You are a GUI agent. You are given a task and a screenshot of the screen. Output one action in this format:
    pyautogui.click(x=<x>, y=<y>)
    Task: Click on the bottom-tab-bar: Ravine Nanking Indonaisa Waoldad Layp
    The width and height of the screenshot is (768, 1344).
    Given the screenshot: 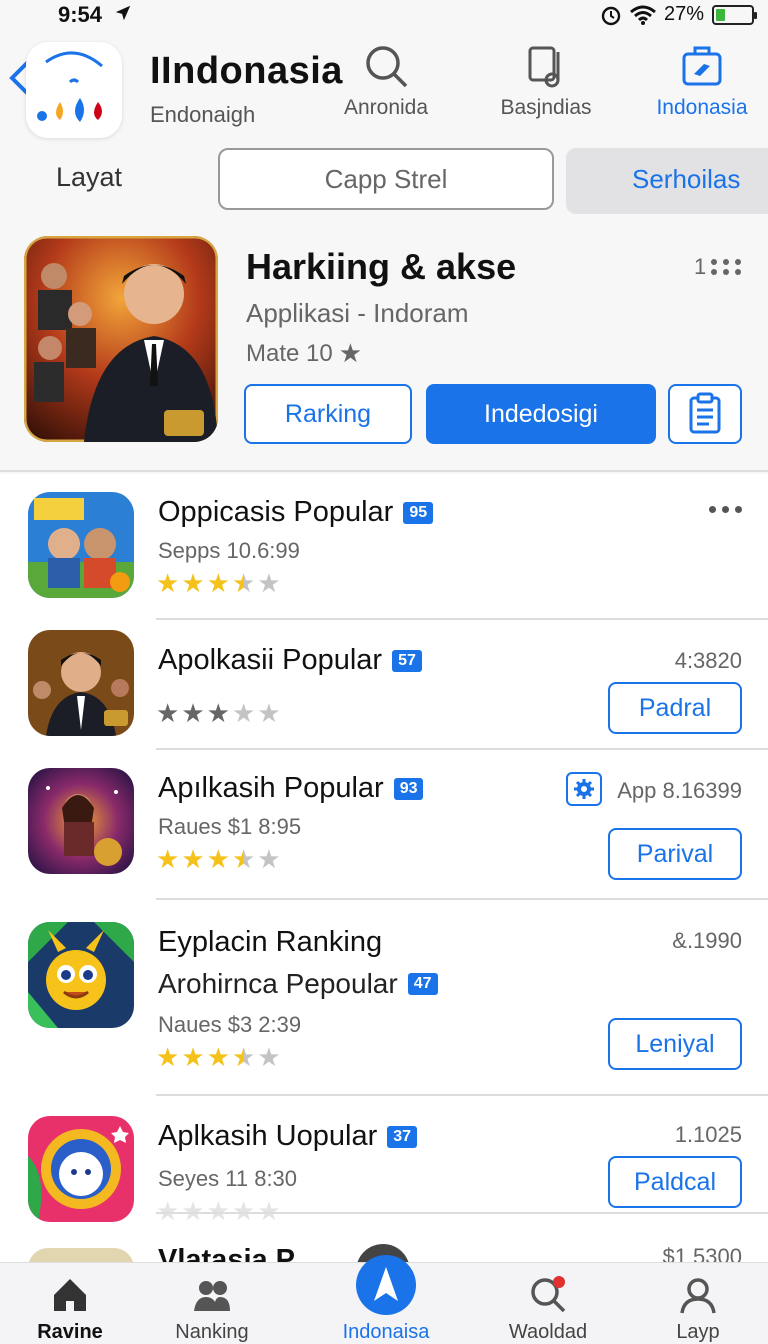 What is the action you would take?
    pyautogui.click(x=384, y=1299)
    